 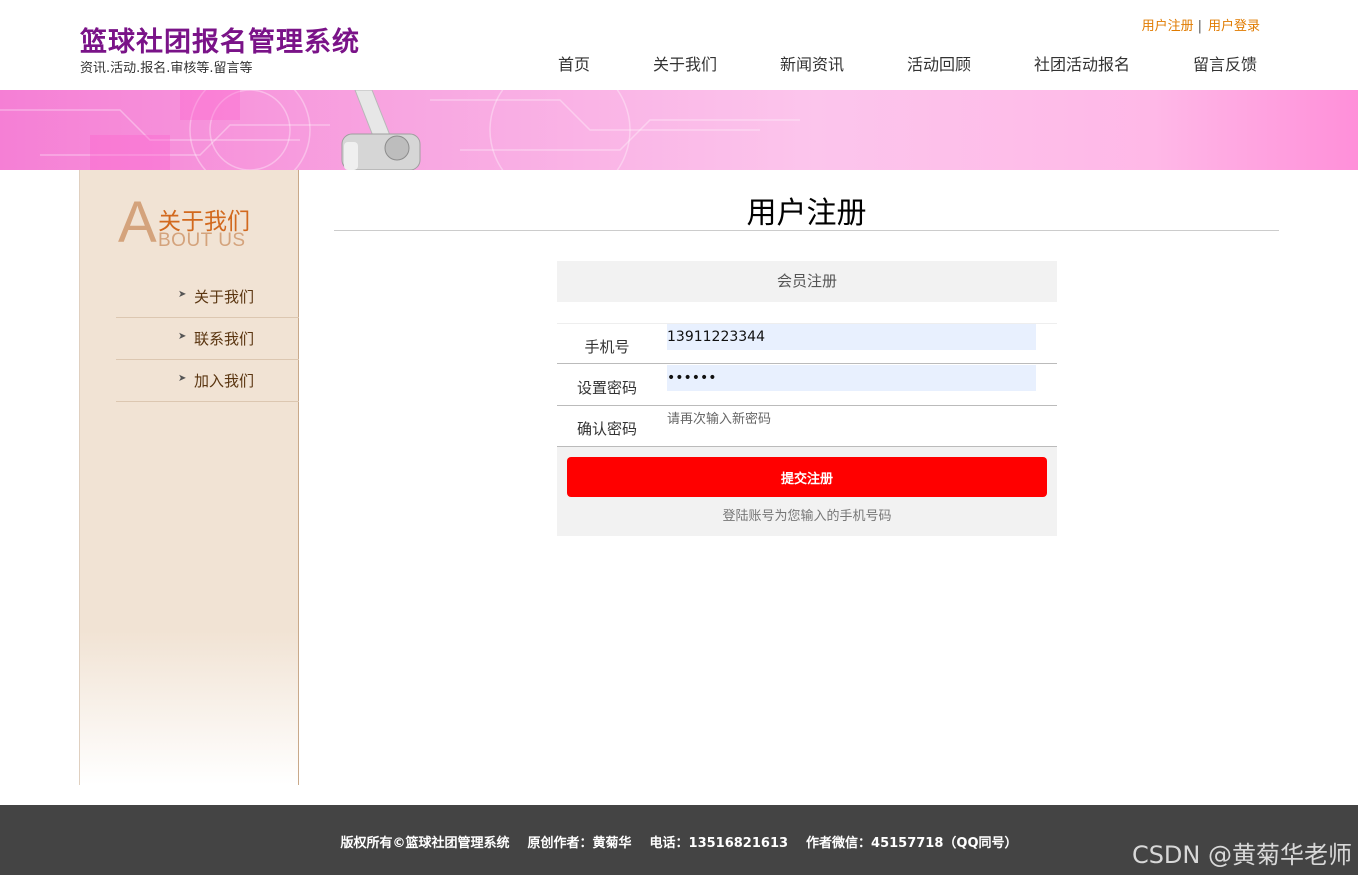 I want to click on login-hint: 登陆账号为您输入的手机号码, so click(x=807, y=516).